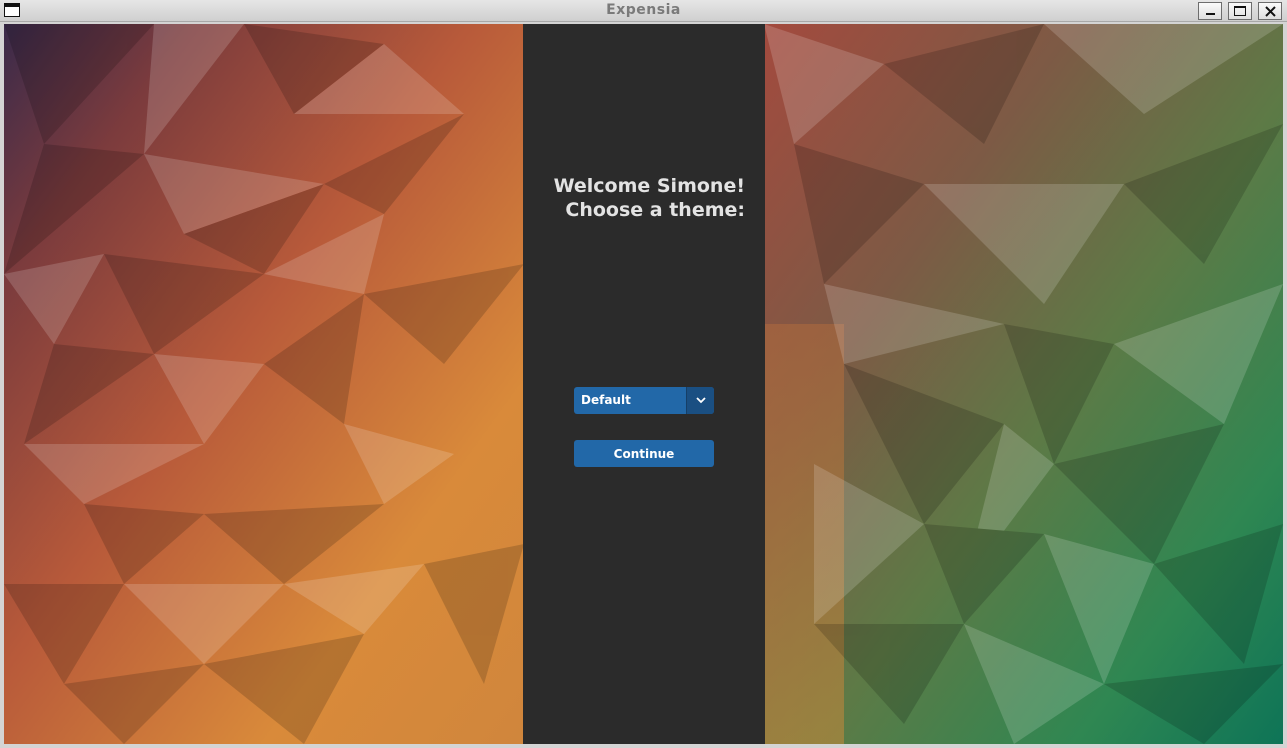 The height and width of the screenshot is (748, 1287). I want to click on close-button, so click(1270, 11).